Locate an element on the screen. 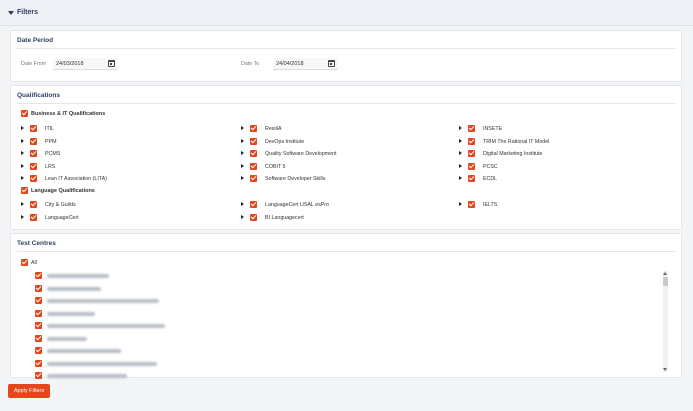 The width and height of the screenshot is (693, 411). filters-header: Filters is located at coordinates (346, 13).